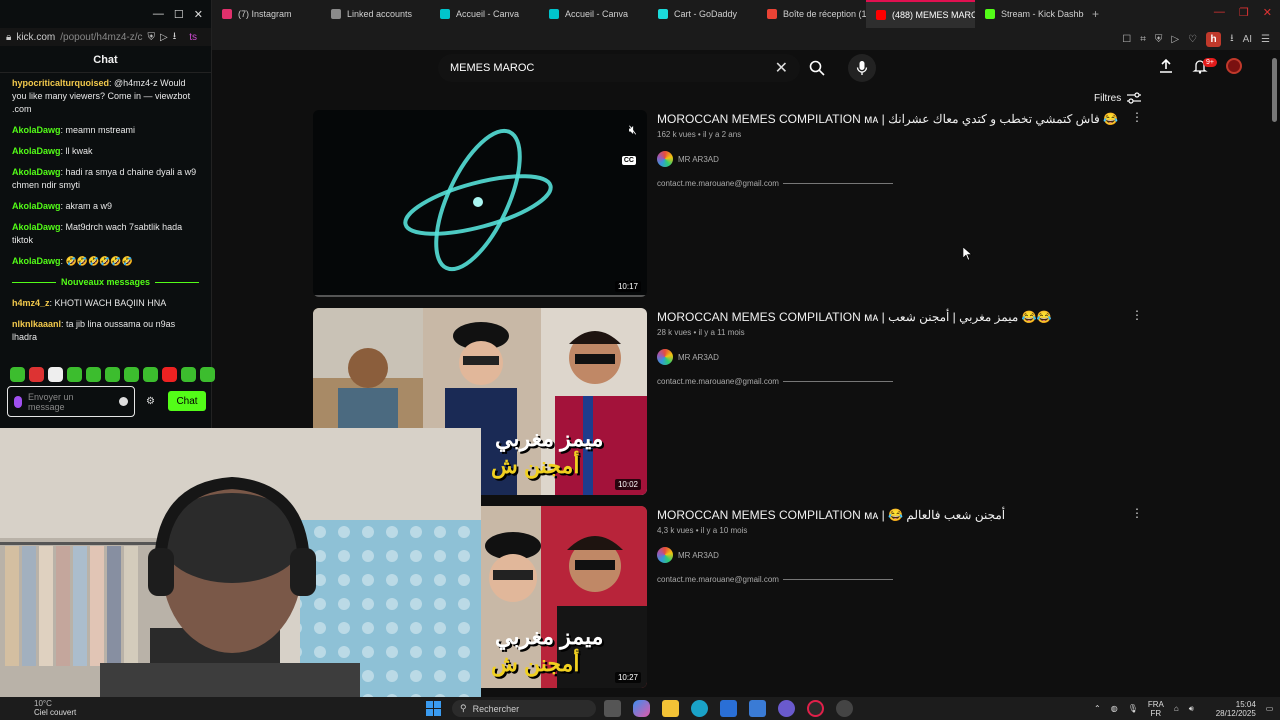  What do you see at coordinates (1236, 709) in the screenshot?
I see `clock: 15:04 28/12/2025` at bounding box center [1236, 709].